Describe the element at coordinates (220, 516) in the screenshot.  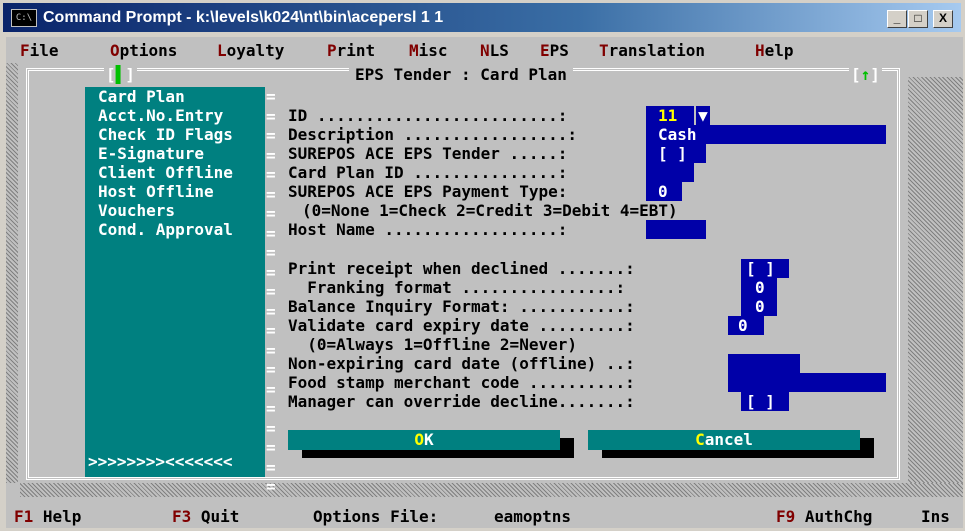
I see `f3-label: Quit` at that location.